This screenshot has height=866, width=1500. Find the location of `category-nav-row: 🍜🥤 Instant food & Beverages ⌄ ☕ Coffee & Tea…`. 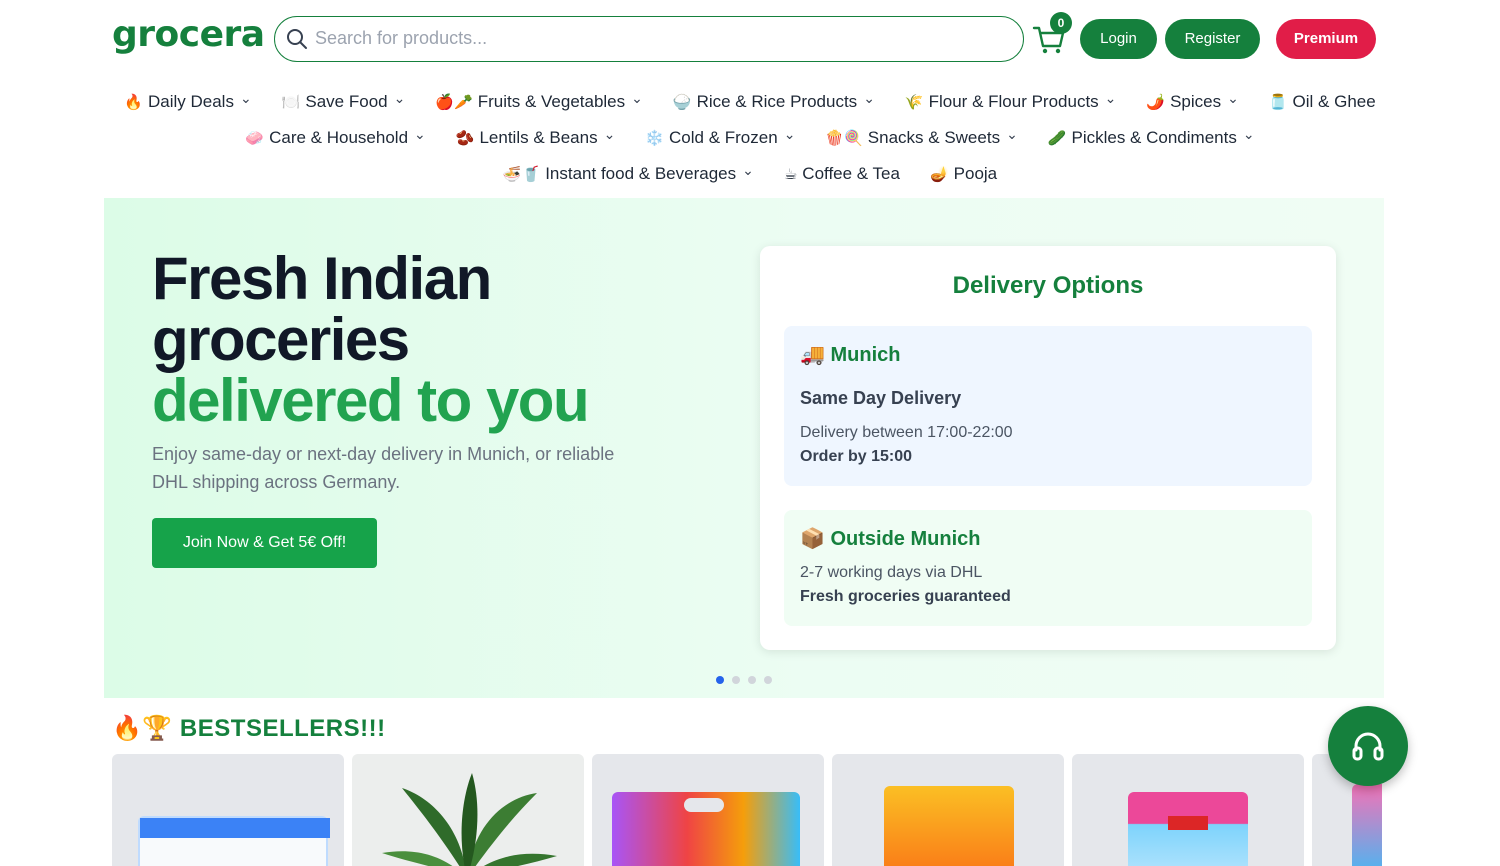

category-nav-row: 🍜🥤 Instant food & Beverages ⌄ ☕ Coffee & Tea… is located at coordinates (750, 174).